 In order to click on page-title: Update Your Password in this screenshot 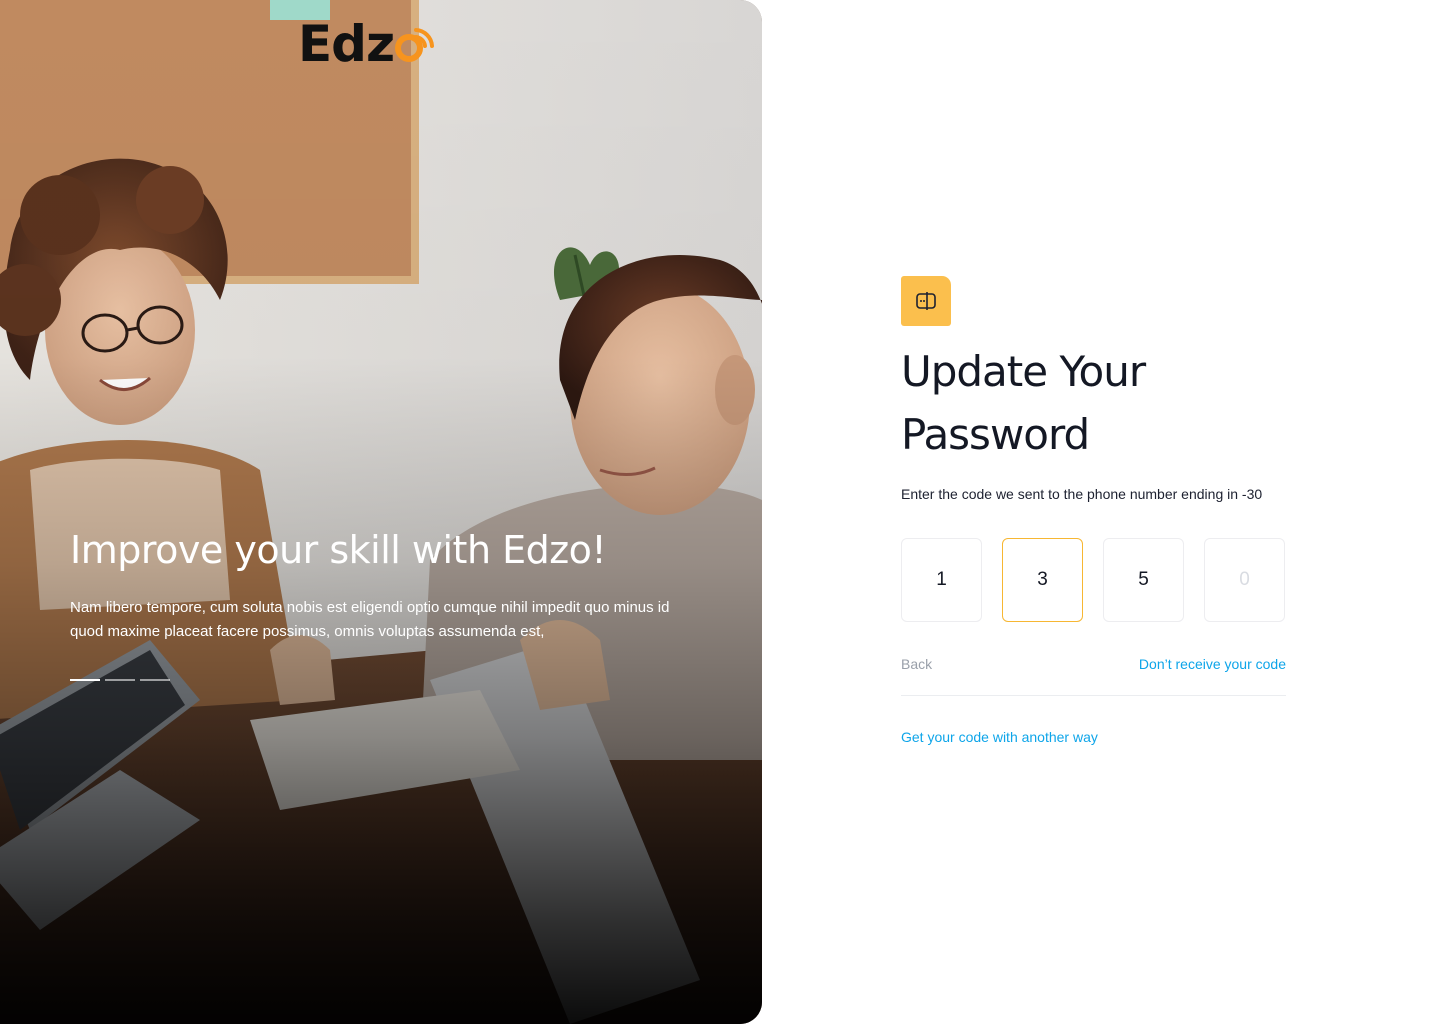, I will do `click(1023, 403)`.